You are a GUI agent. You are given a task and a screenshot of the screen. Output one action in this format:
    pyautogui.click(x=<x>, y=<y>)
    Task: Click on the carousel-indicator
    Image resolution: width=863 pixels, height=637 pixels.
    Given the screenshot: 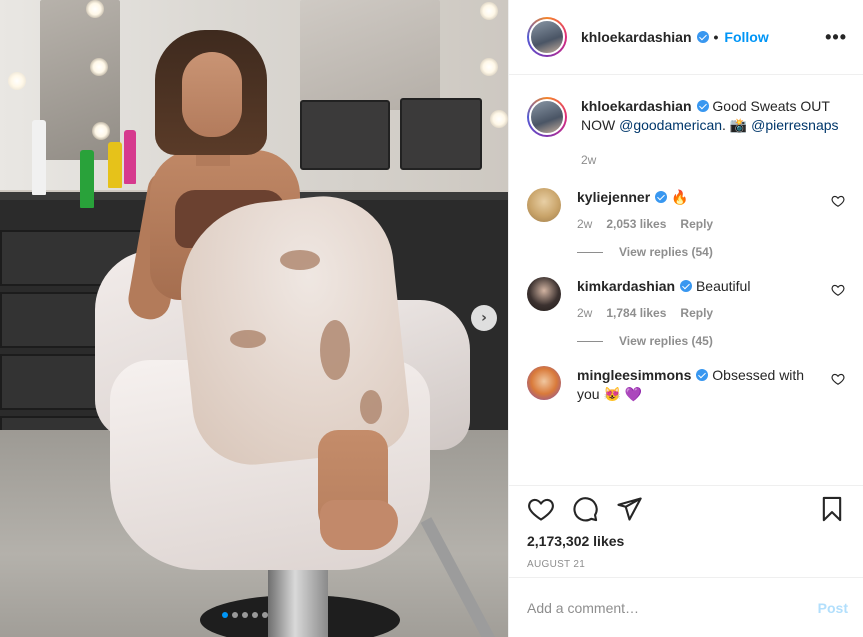 What is the action you would take?
    pyautogui.click(x=245, y=615)
    